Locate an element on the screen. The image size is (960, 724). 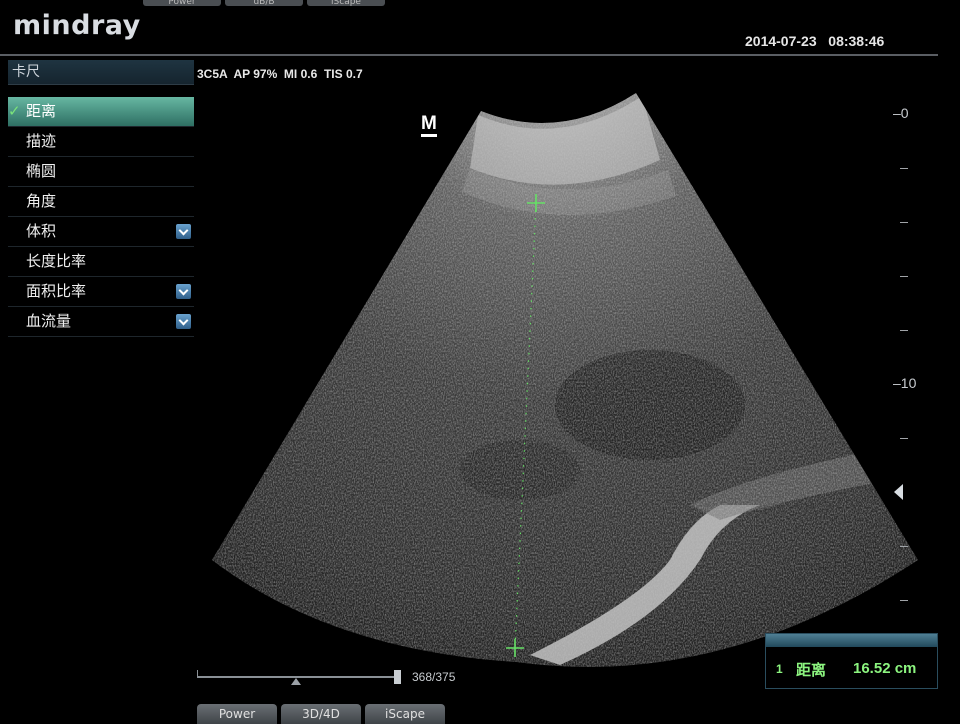
caliper-menu: 卡尺 ✓ 距离 描迹 椭圆 角度 体积 长度比率 面积比率 血流量 is located at coordinates (101, 198).